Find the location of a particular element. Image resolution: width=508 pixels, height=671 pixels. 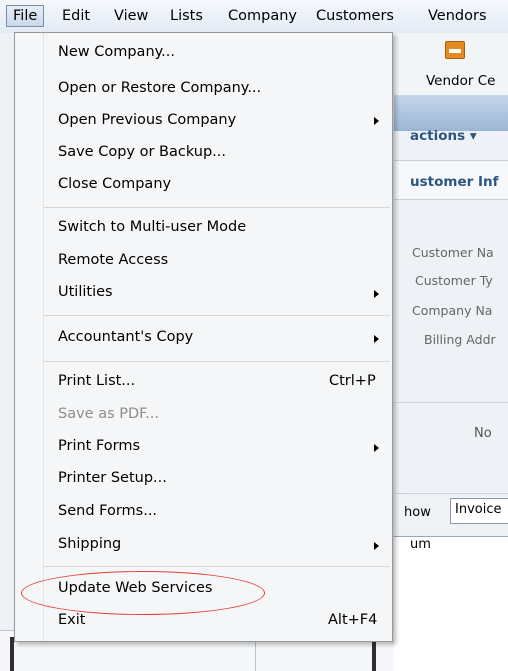

print-list-shortcut: Ctrl+P is located at coordinates (352, 381).